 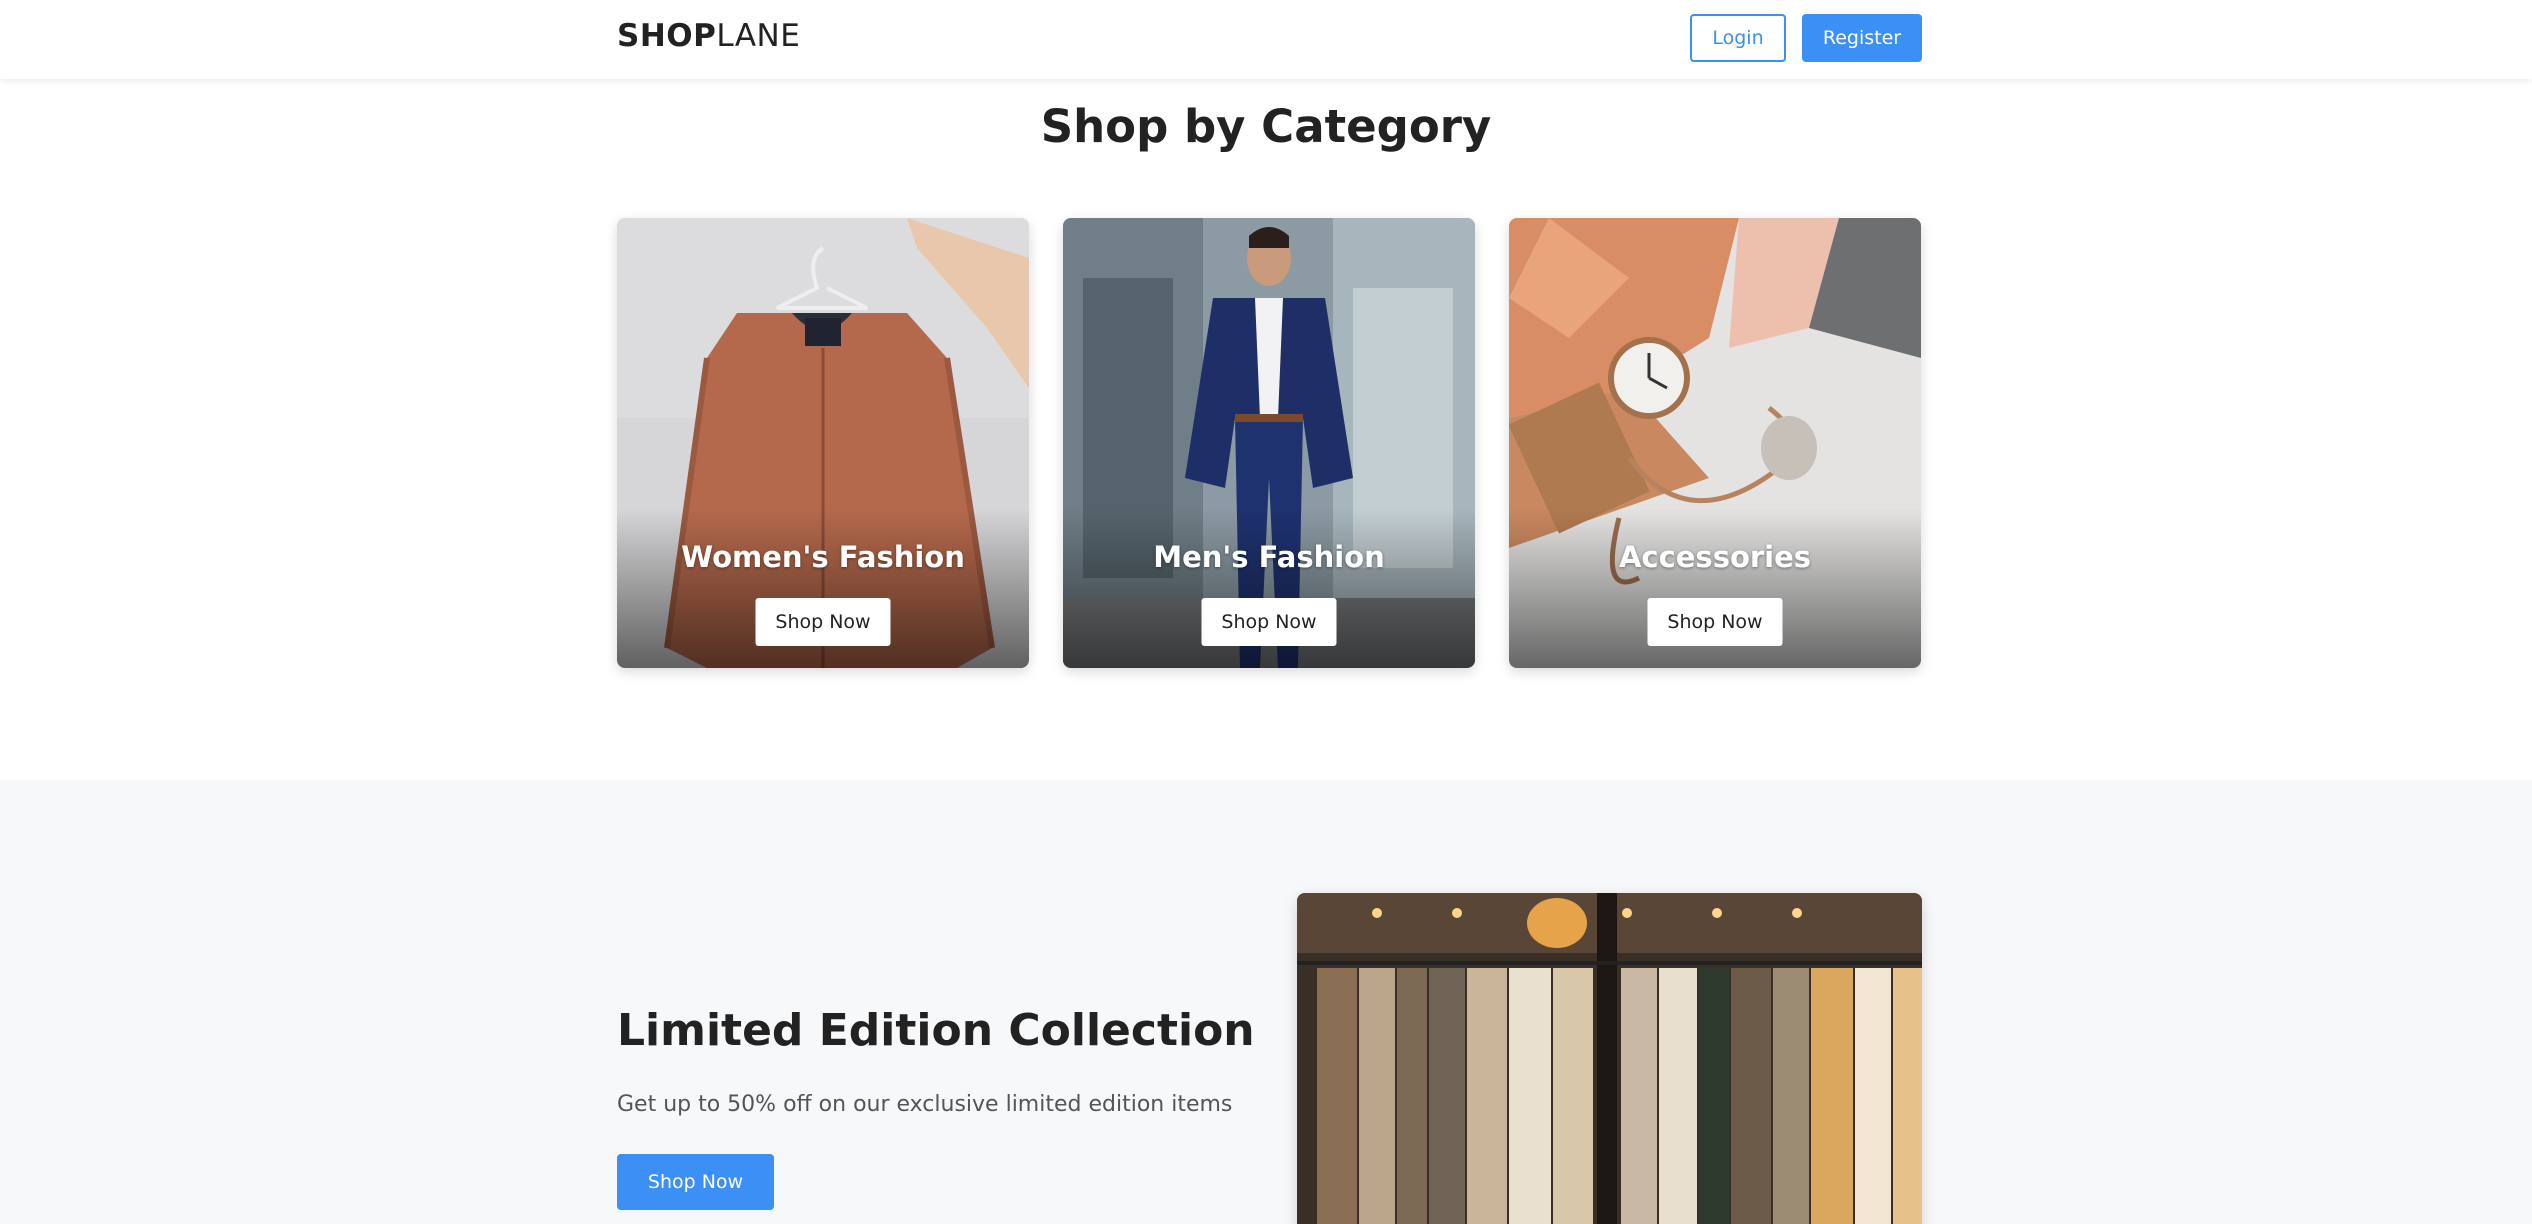 I want to click on register-button: Register, so click(x=1862, y=38).